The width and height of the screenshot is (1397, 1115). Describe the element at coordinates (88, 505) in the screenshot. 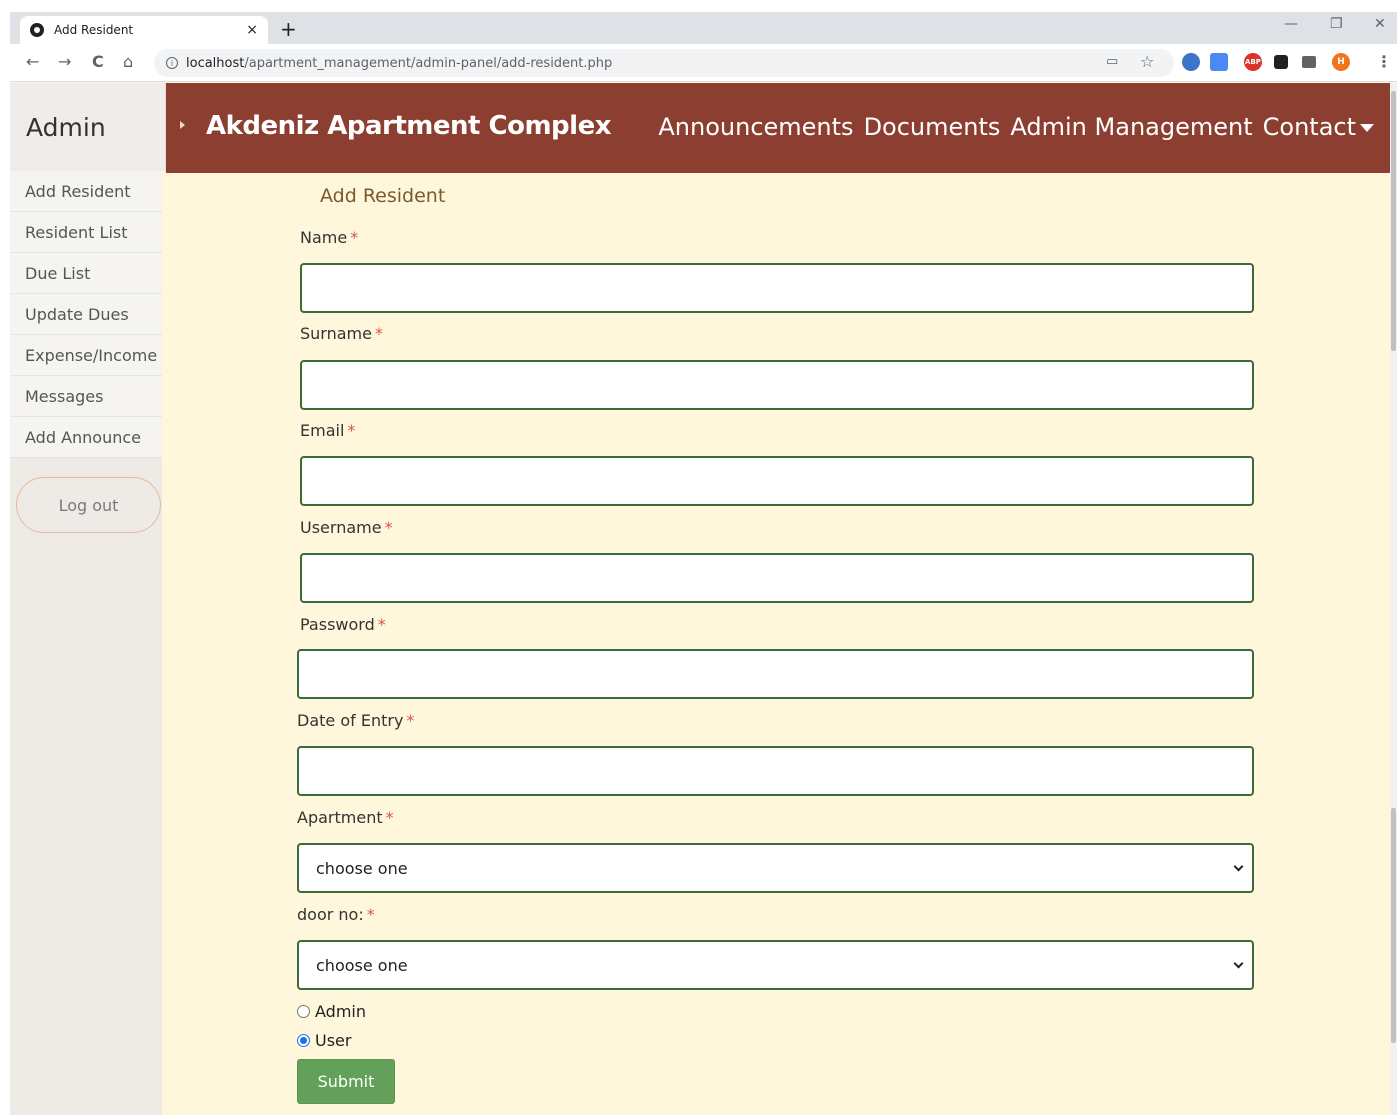

I see `logout-button: Log out` at that location.